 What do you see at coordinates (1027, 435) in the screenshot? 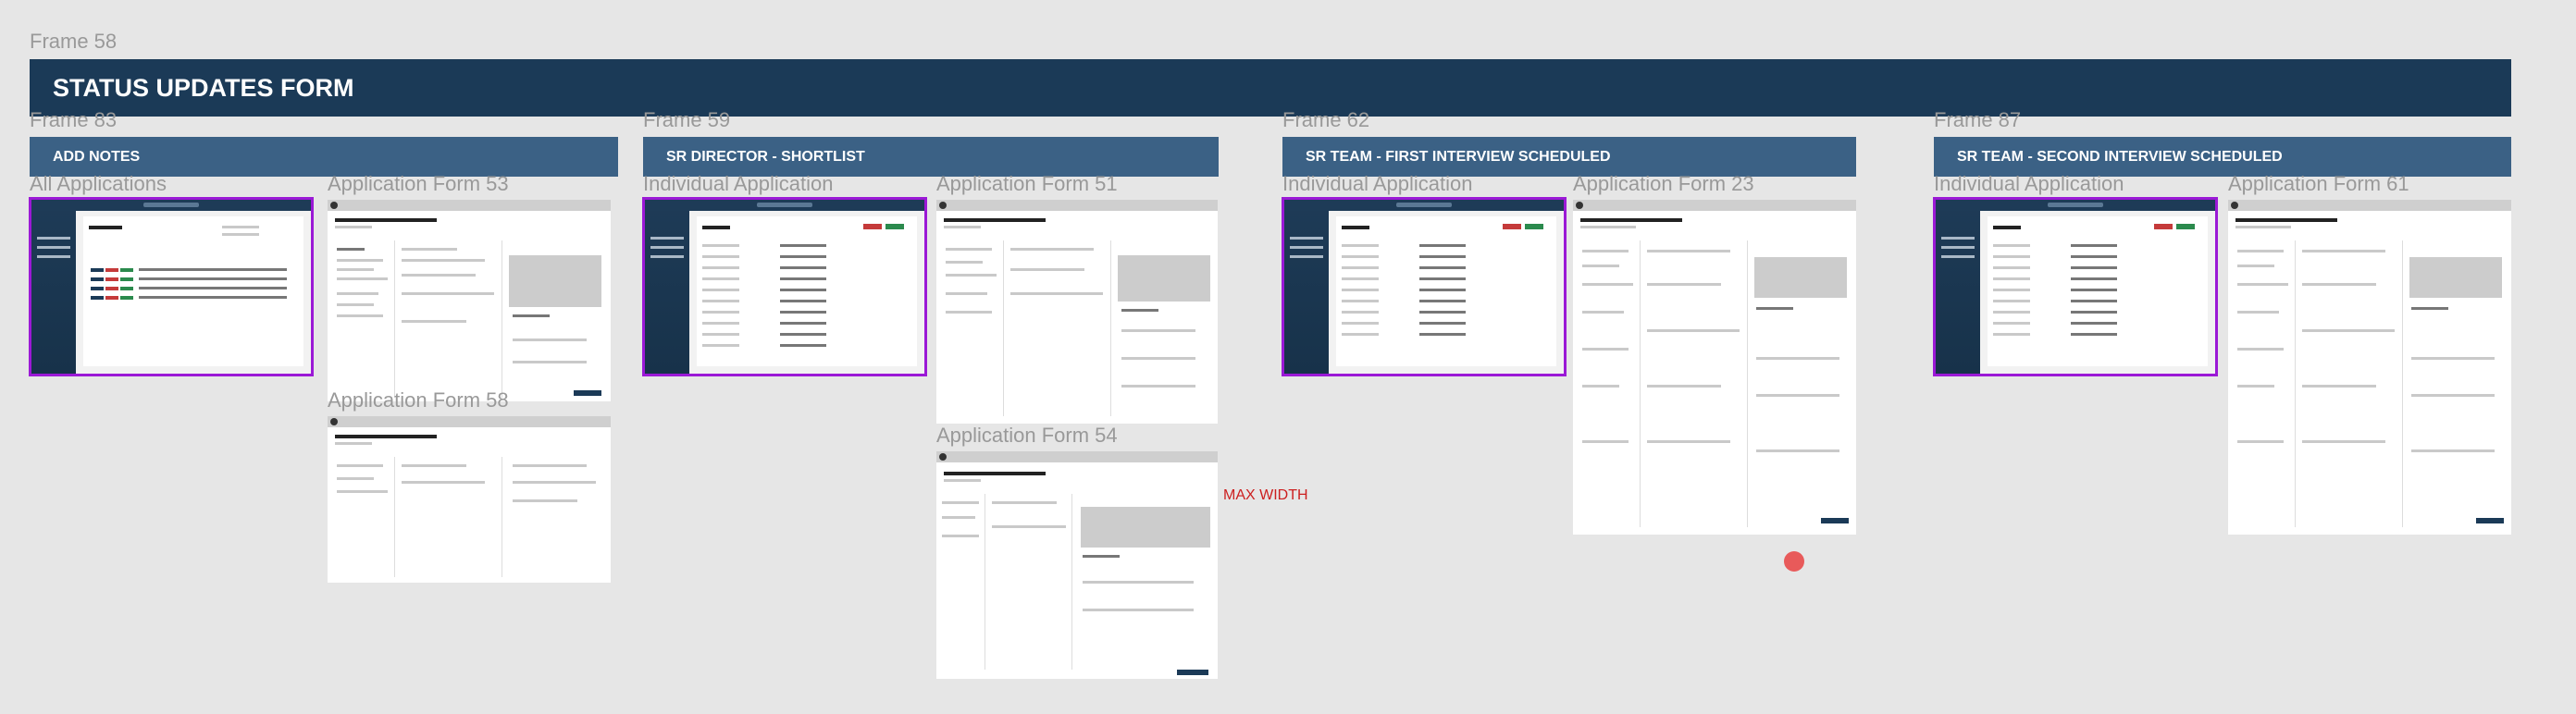
I see `app-form-54-label: Application Form 54` at bounding box center [1027, 435].